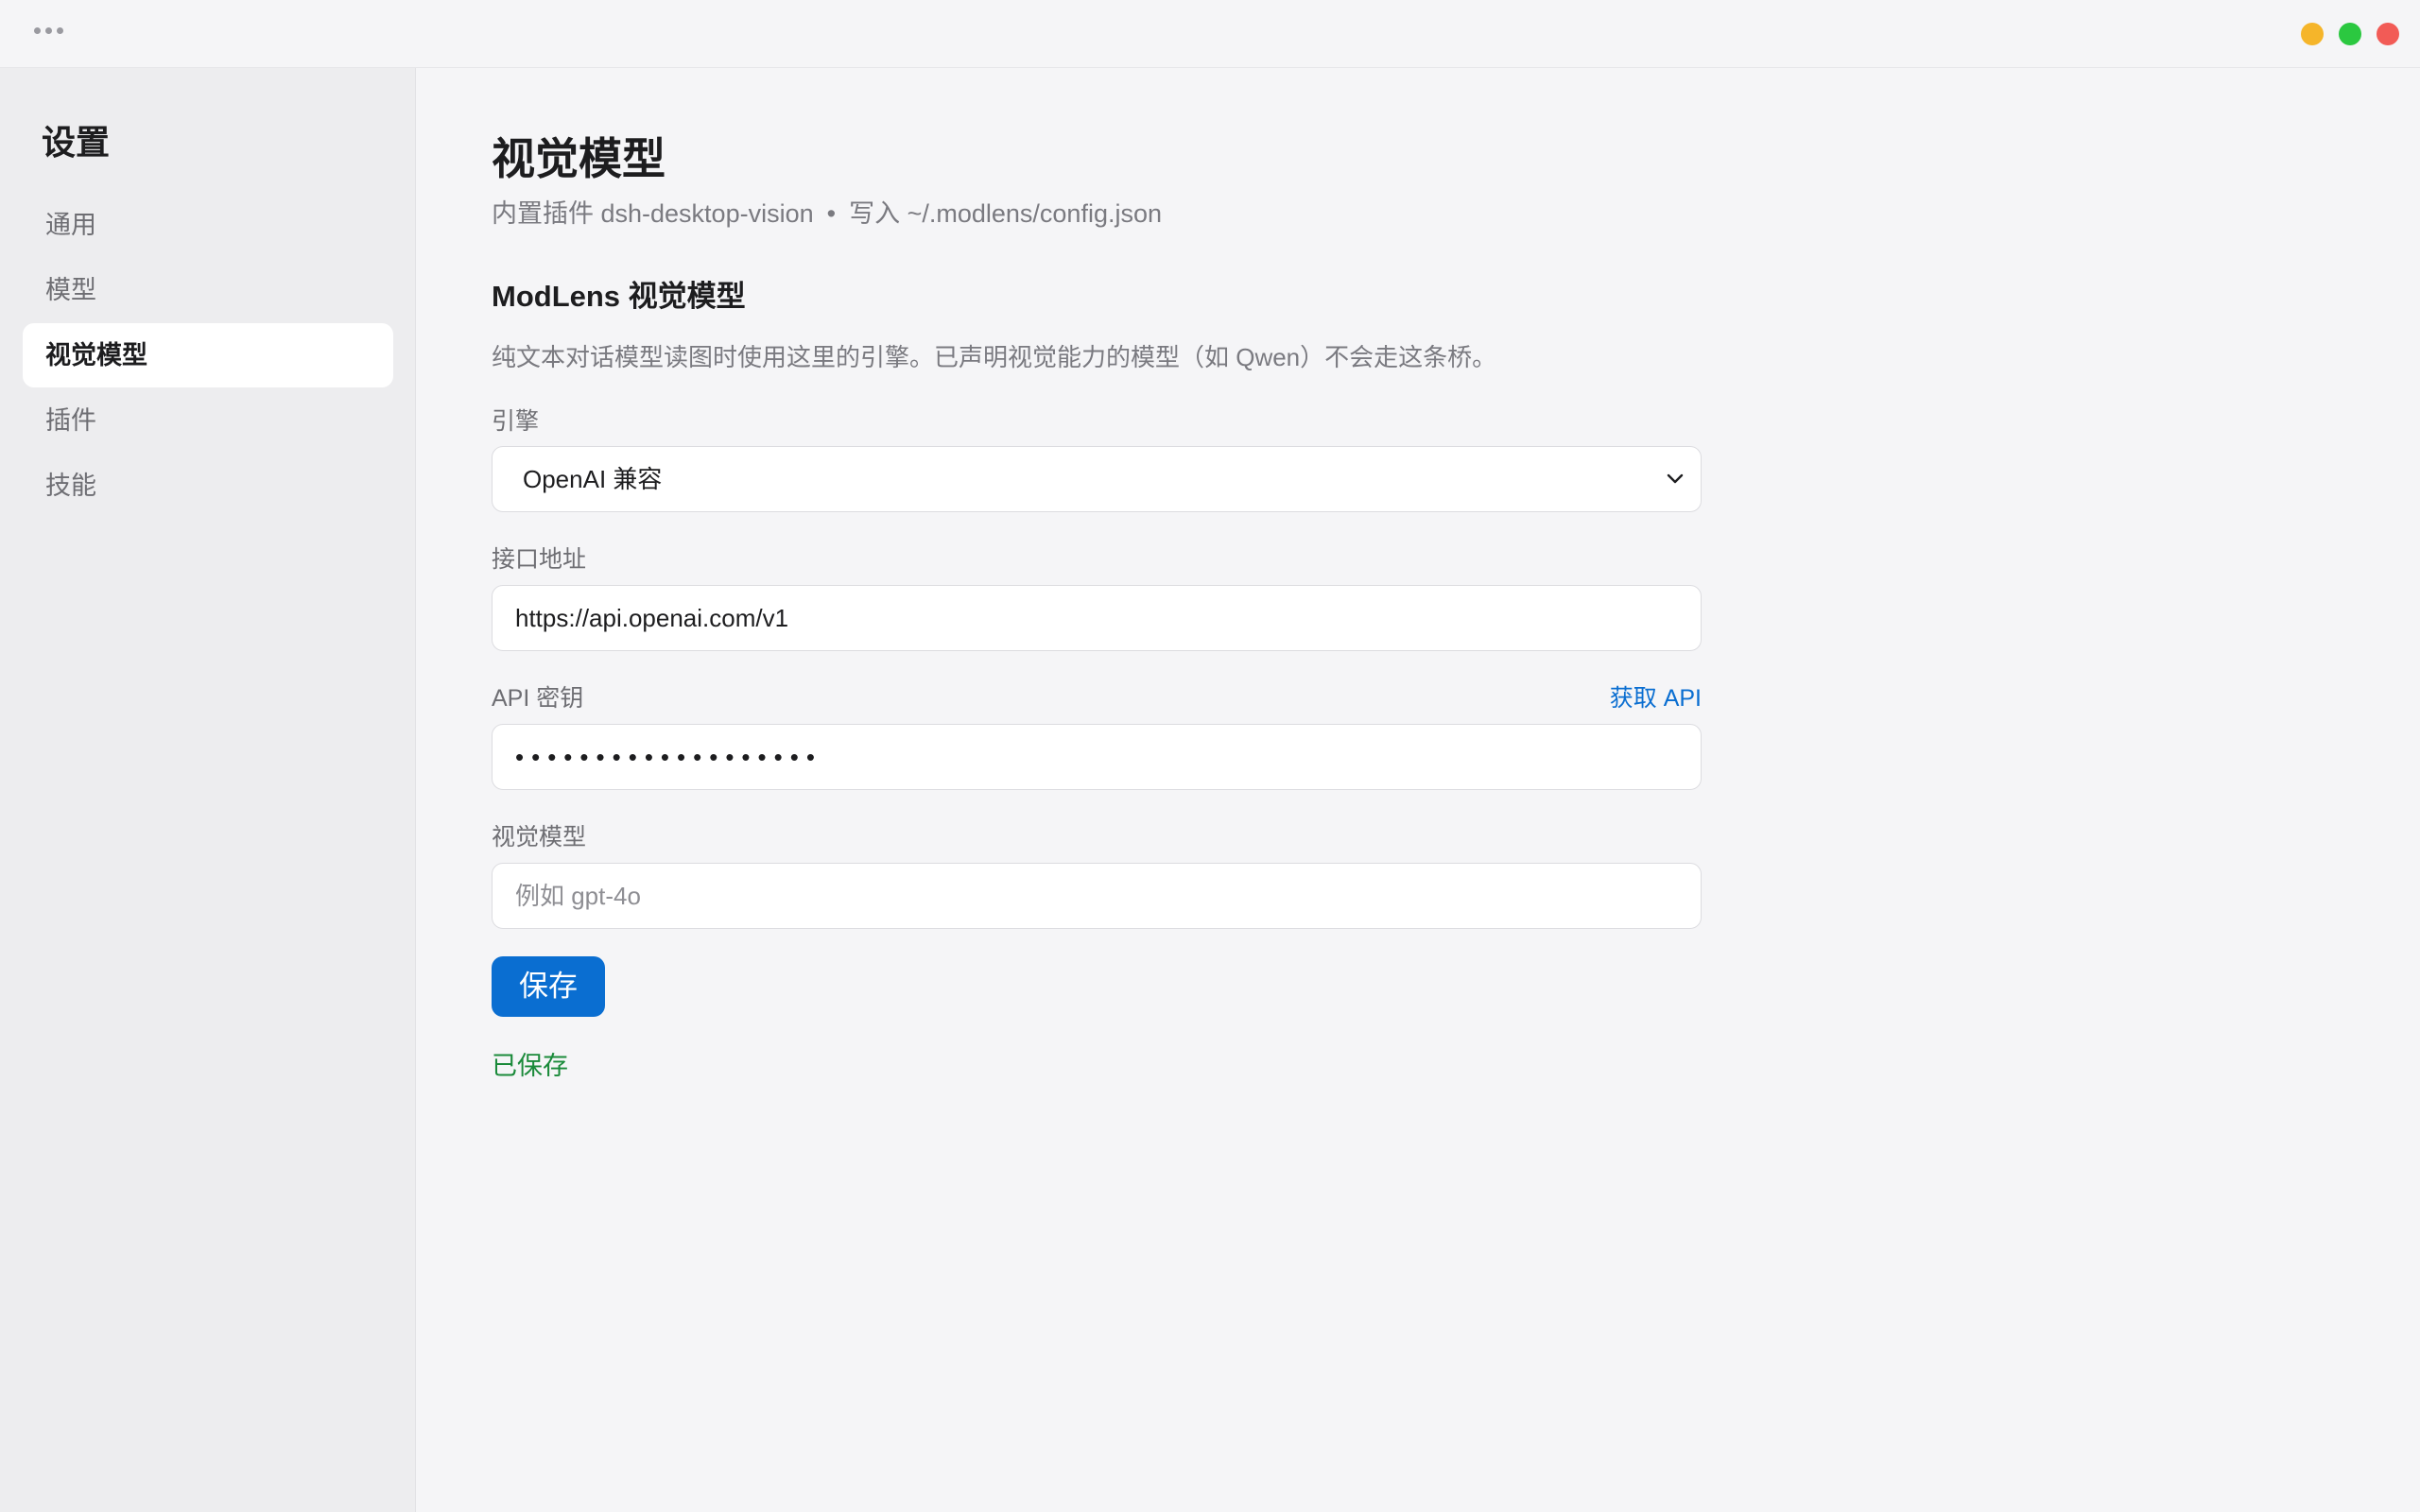 Image resolution: width=2420 pixels, height=1512 pixels. I want to click on endpoint-label: 接口地址, so click(539, 559).